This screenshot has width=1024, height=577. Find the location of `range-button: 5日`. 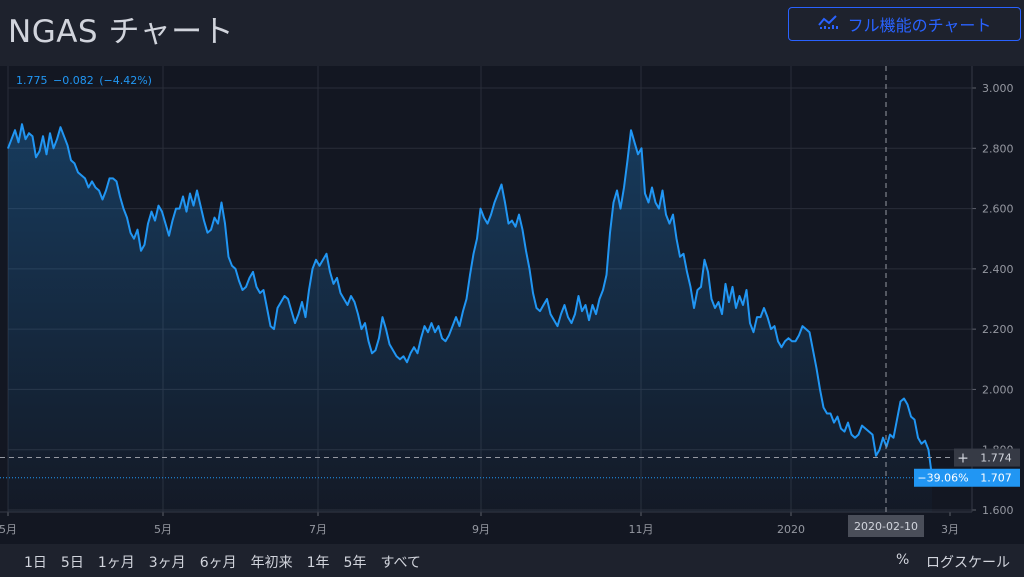

range-button: 5日 is located at coordinates (72, 562).